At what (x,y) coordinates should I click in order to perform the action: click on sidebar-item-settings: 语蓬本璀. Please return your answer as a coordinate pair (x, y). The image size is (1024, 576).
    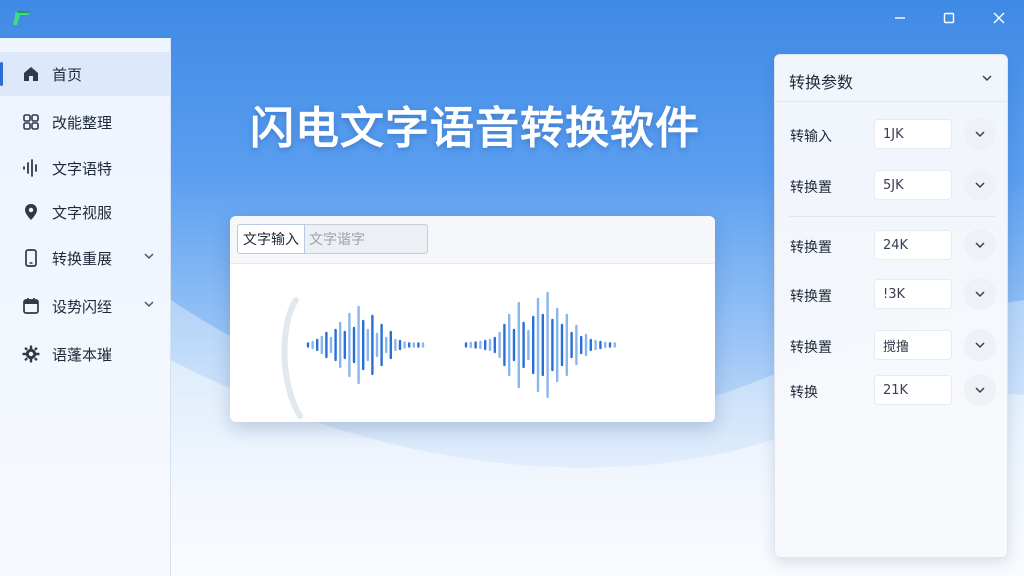
    Looking at the image, I should click on (85, 354).